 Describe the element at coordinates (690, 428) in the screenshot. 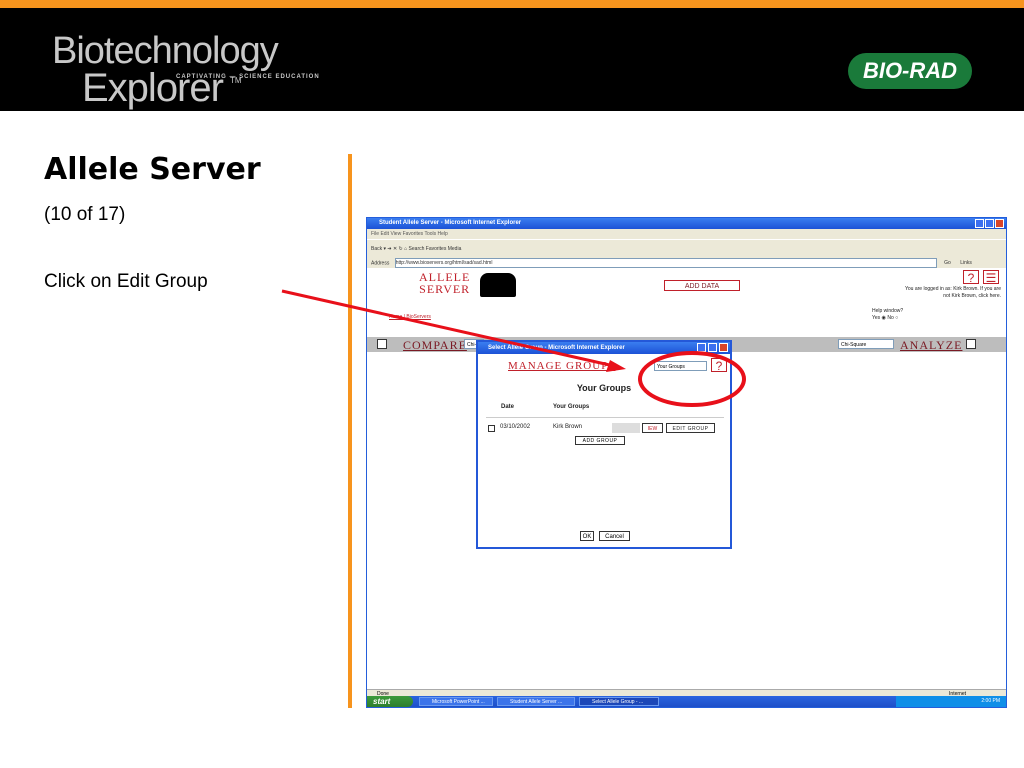

I see `edit-group-button: EDIT GROUP` at that location.